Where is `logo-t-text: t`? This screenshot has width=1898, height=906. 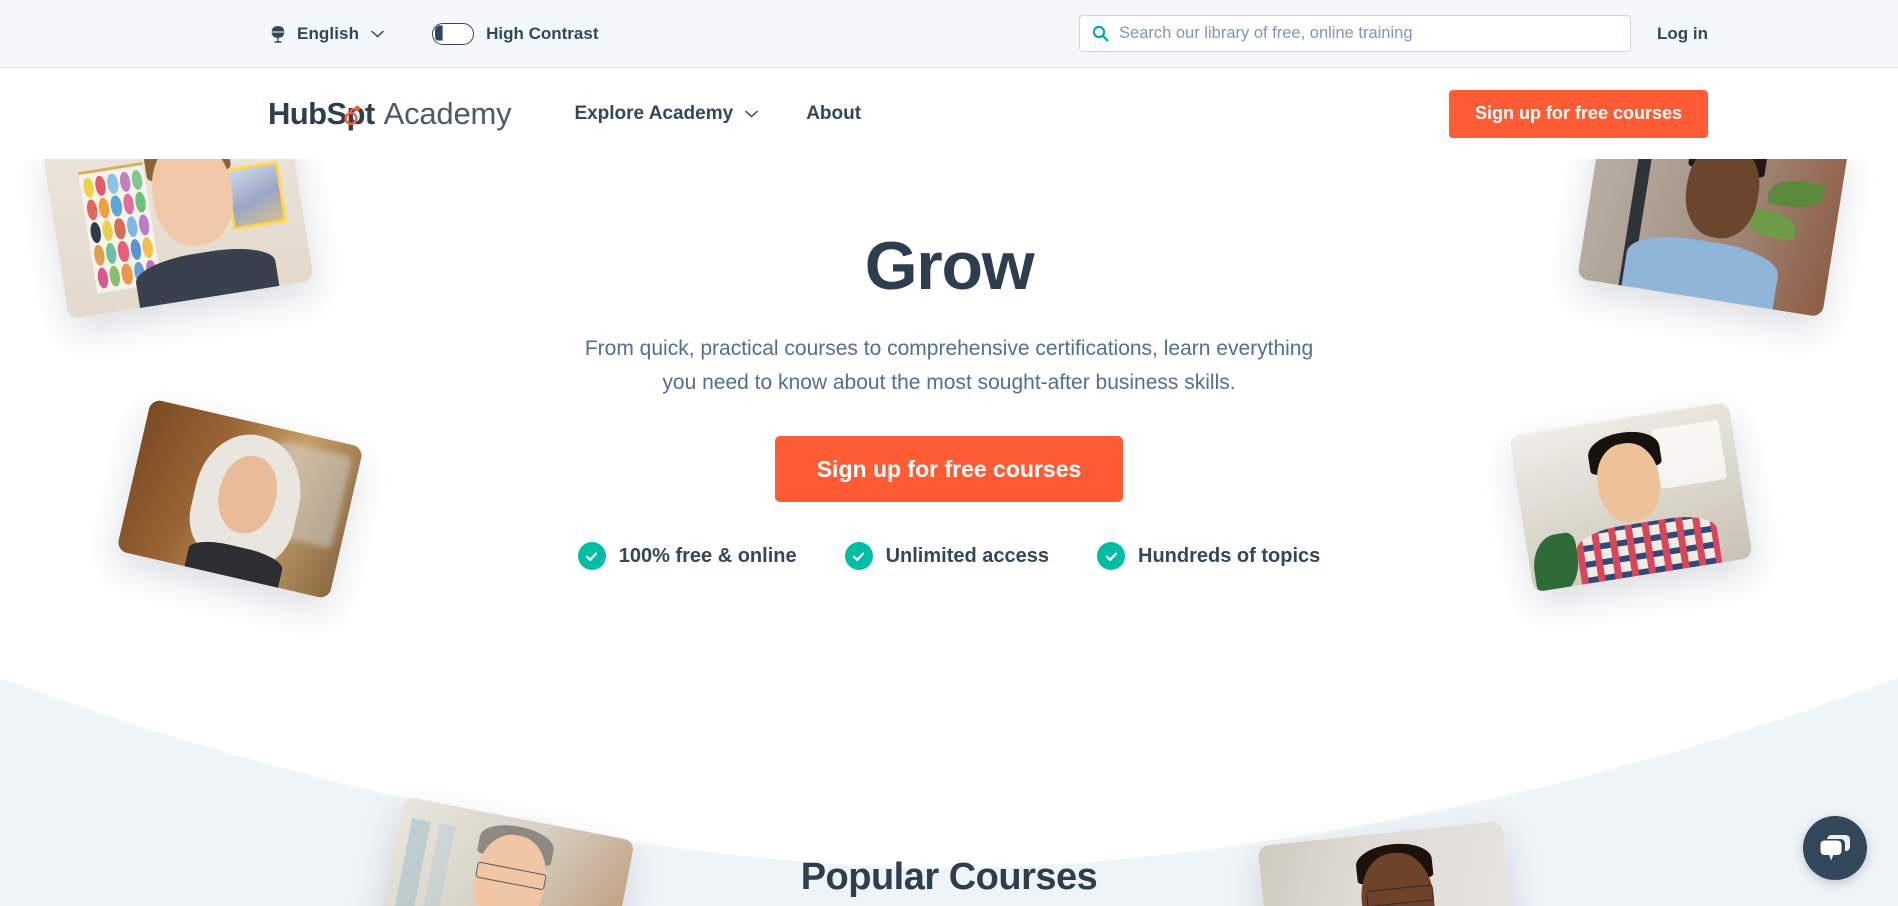 logo-t-text: t is located at coordinates (369, 113).